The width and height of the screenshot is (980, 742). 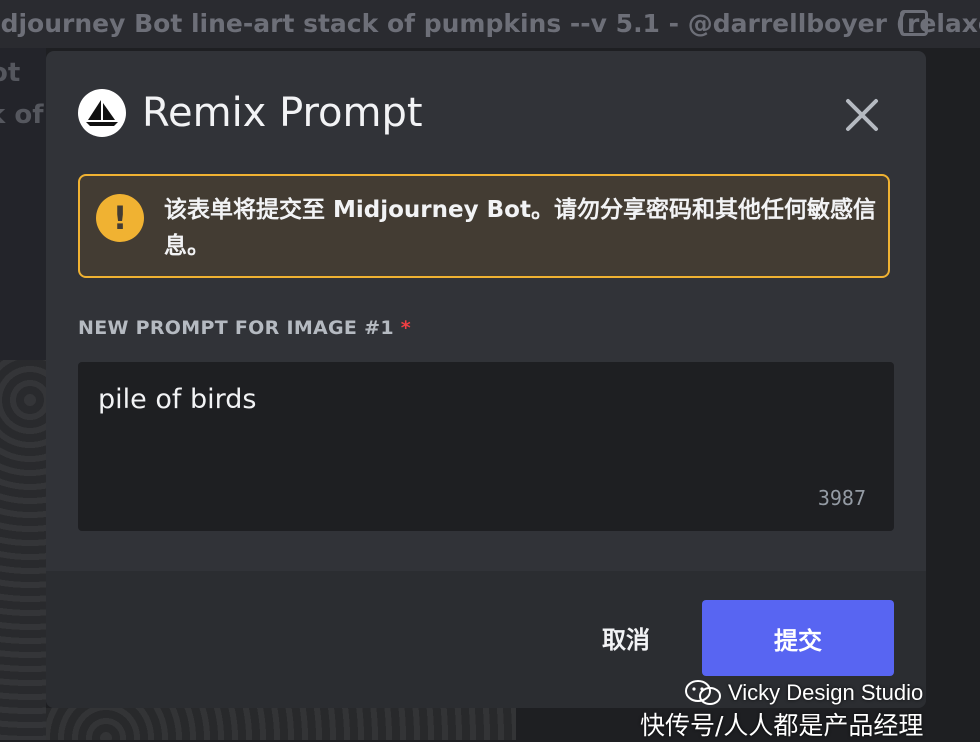 What do you see at coordinates (22, 115) in the screenshot?
I see `background-side-text-2: k of` at bounding box center [22, 115].